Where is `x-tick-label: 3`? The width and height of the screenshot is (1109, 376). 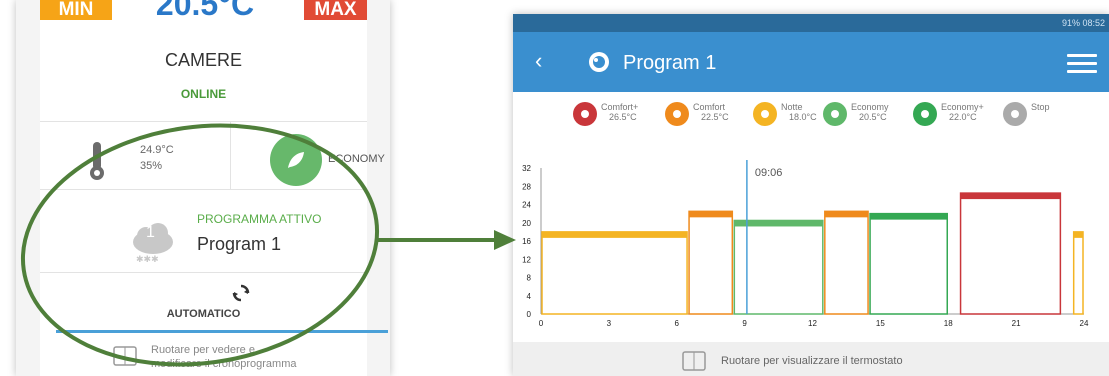 x-tick-label: 3 is located at coordinates (609, 323).